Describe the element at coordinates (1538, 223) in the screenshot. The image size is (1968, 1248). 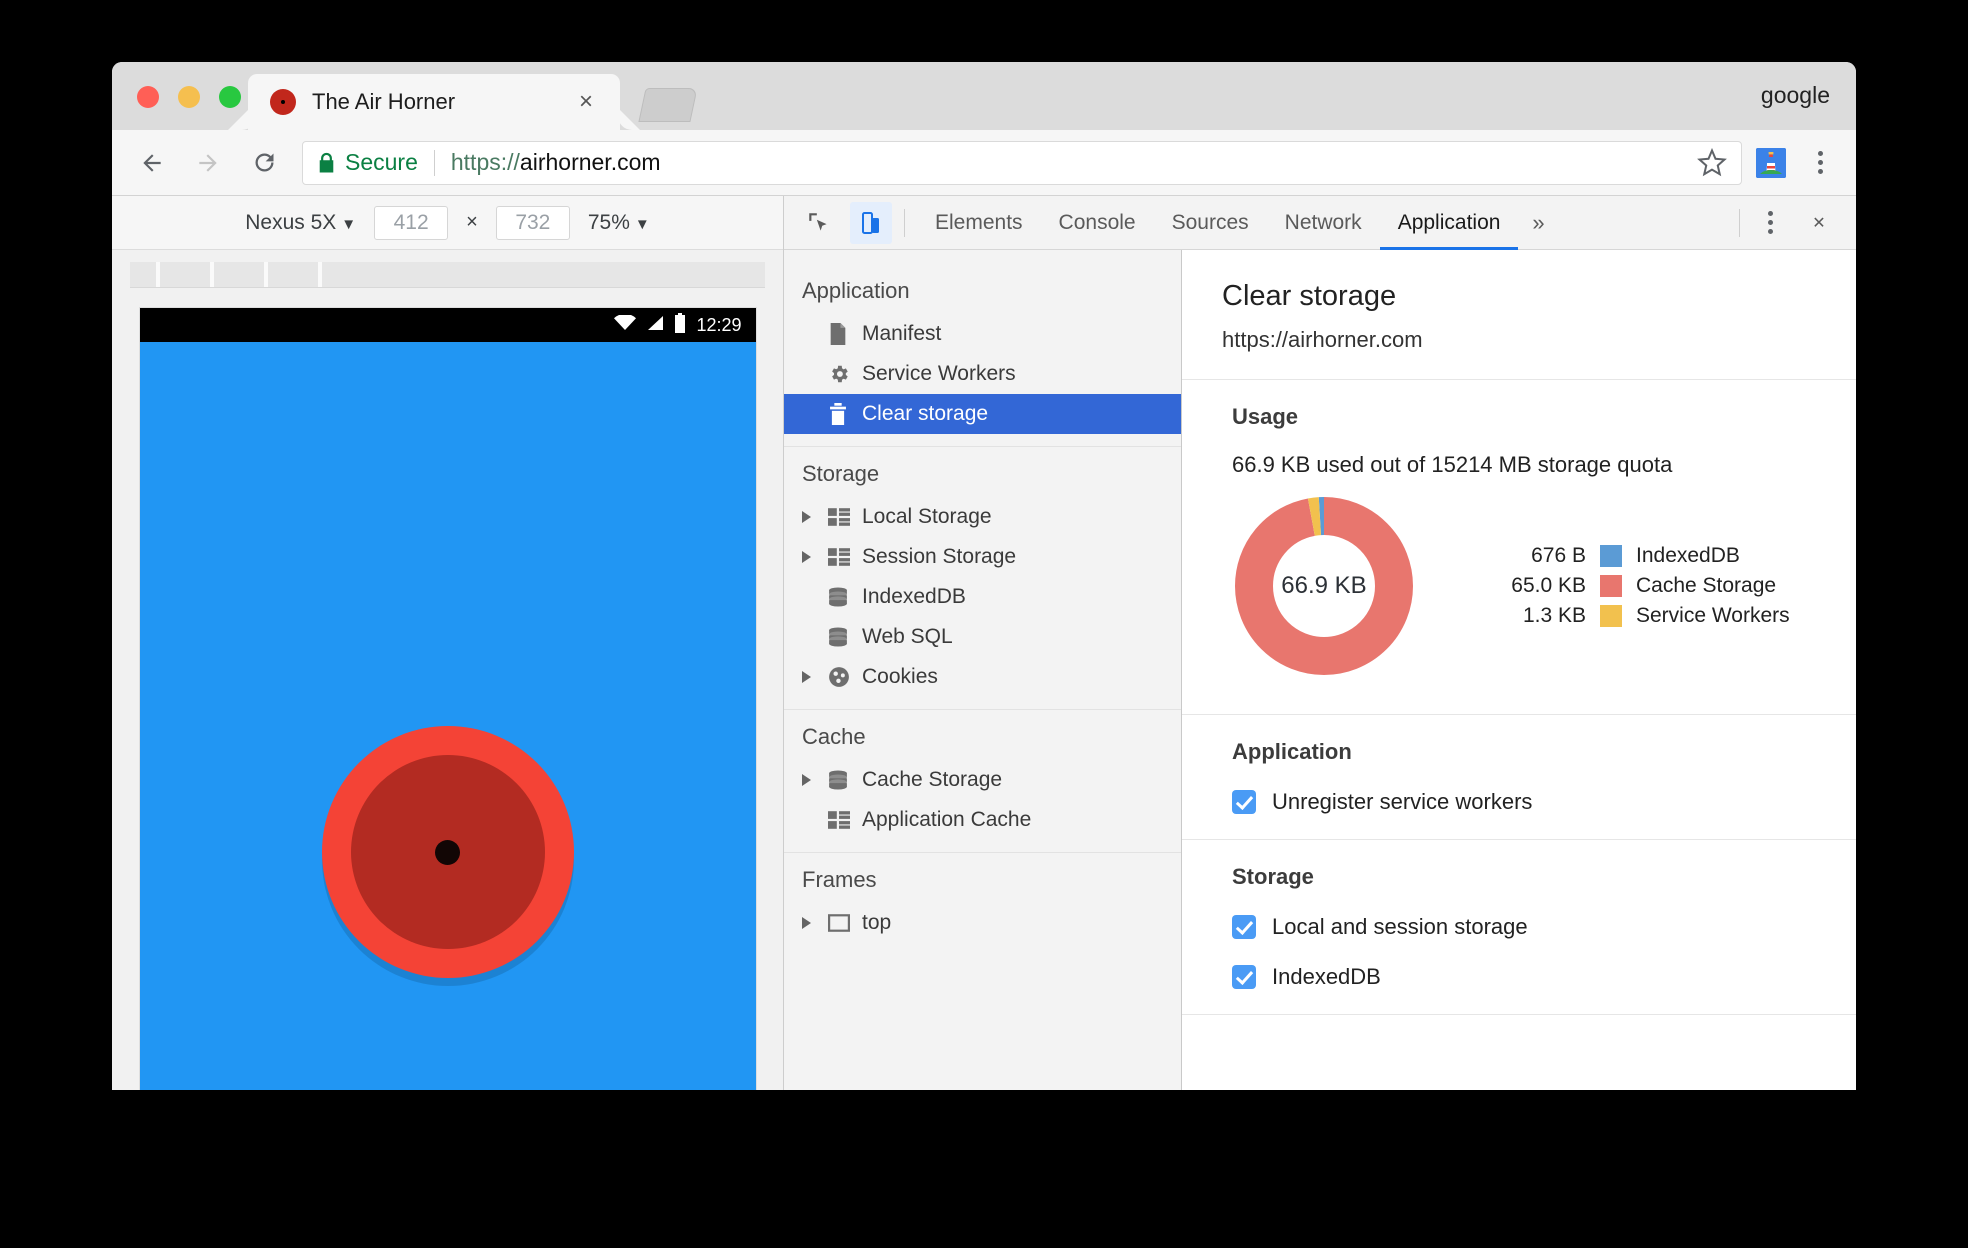
I see `more-tabs-icon: »` at that location.